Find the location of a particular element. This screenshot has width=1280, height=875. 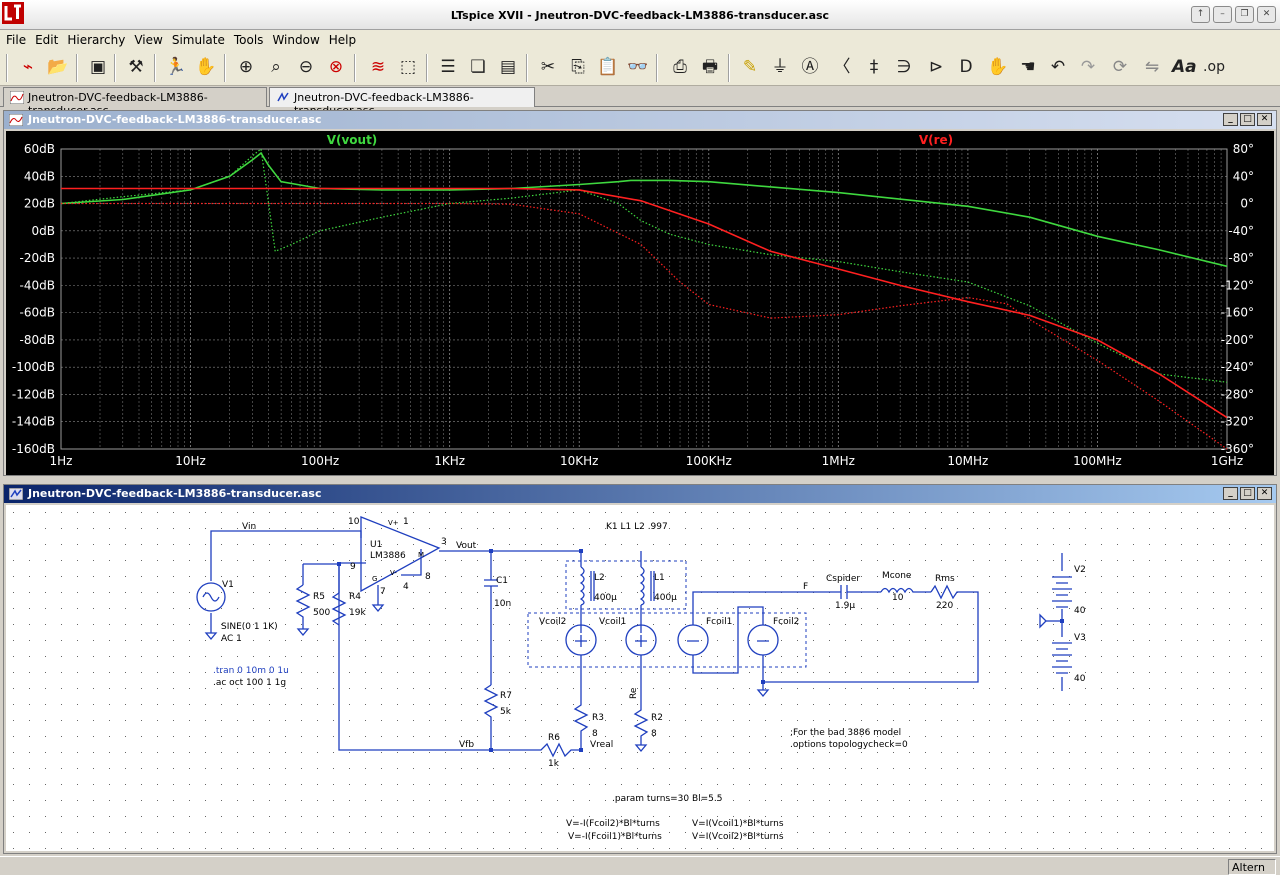

vcoil1-ref: Vcoil1 is located at coordinates (612, 622).